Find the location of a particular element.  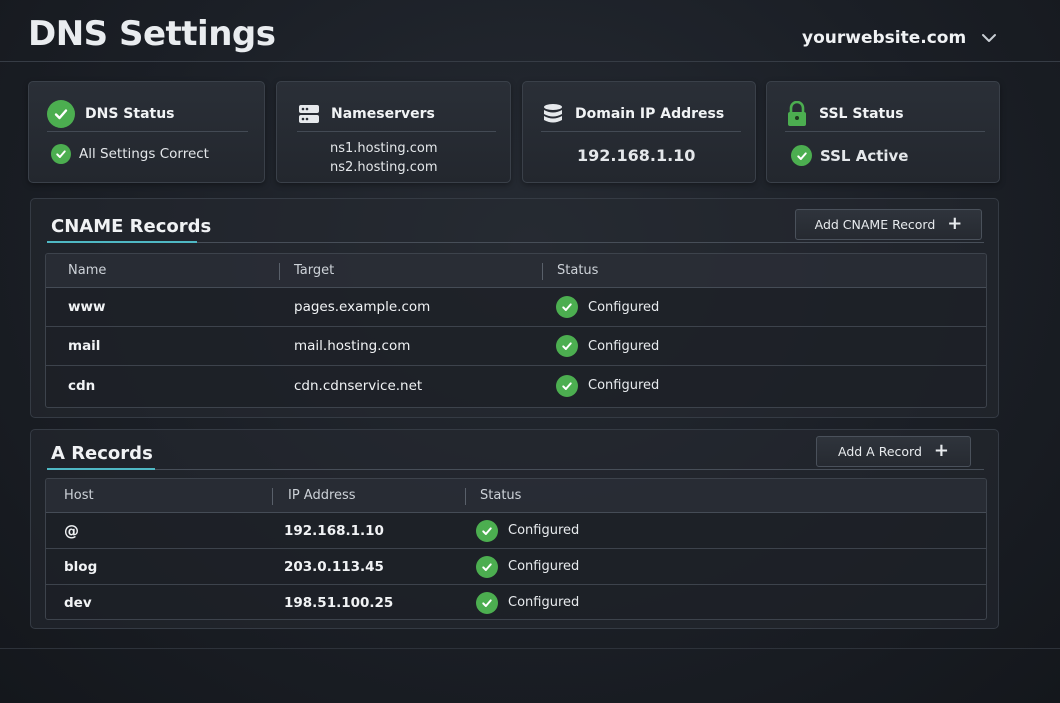

server-icon is located at coordinates (309, 113).